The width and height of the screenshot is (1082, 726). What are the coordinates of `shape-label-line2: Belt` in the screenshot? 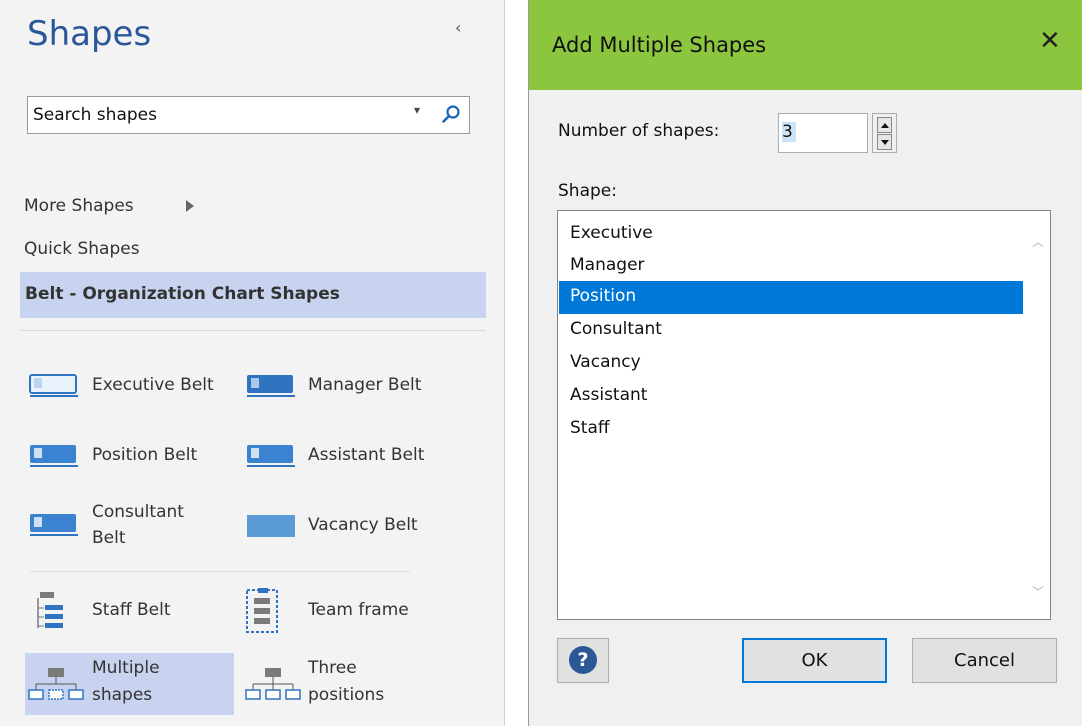 It's located at (109, 538).